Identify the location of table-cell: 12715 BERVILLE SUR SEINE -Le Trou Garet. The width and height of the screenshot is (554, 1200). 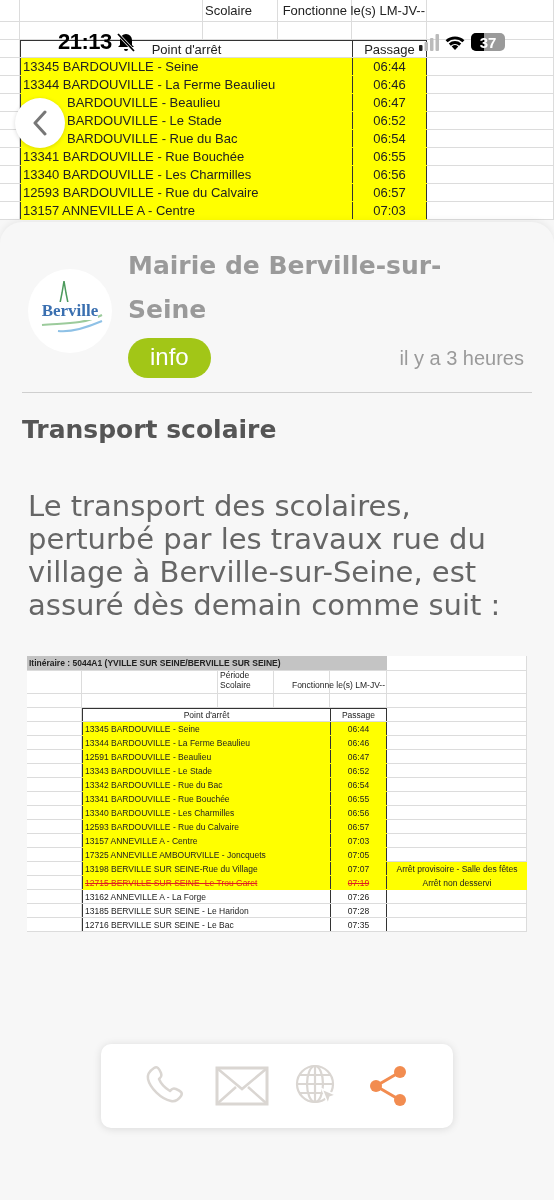
(206, 882).